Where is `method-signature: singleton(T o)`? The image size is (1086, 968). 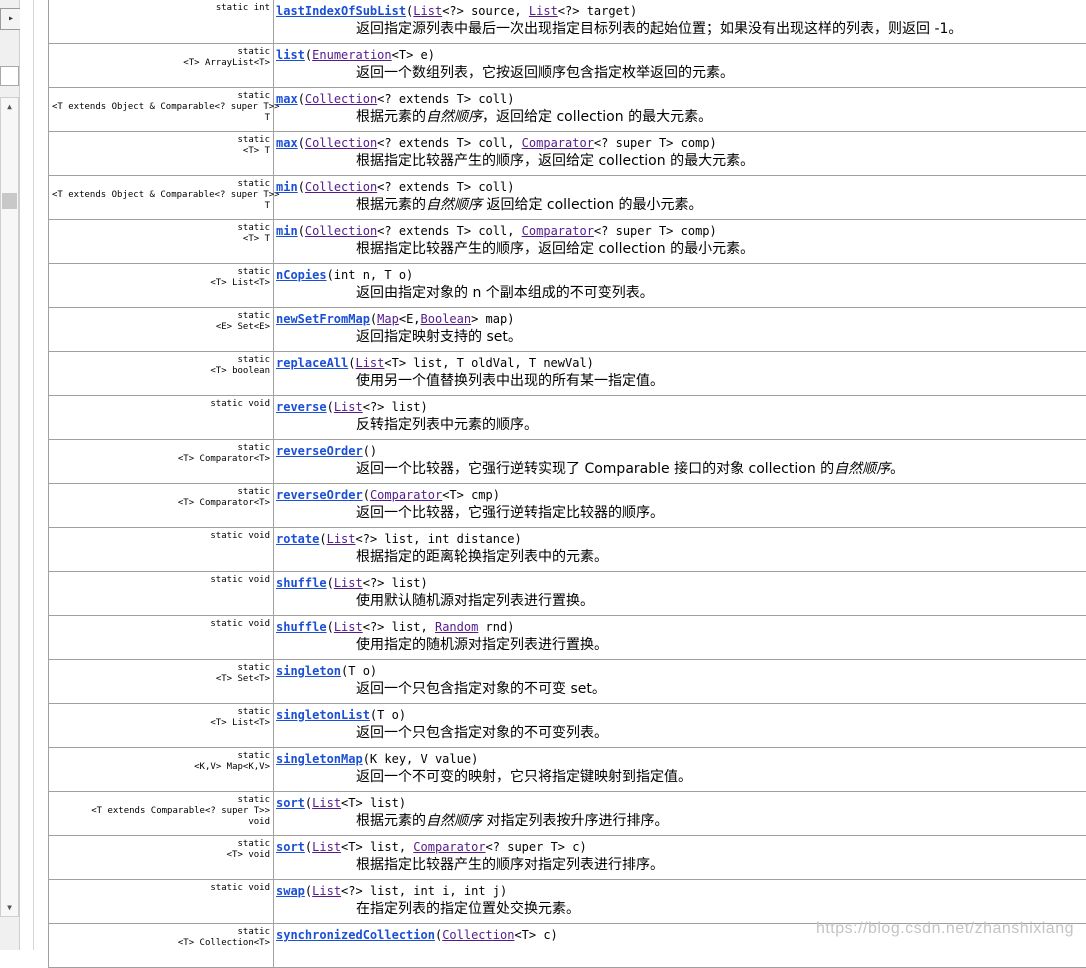
method-signature: singleton(T o) is located at coordinates (681, 671).